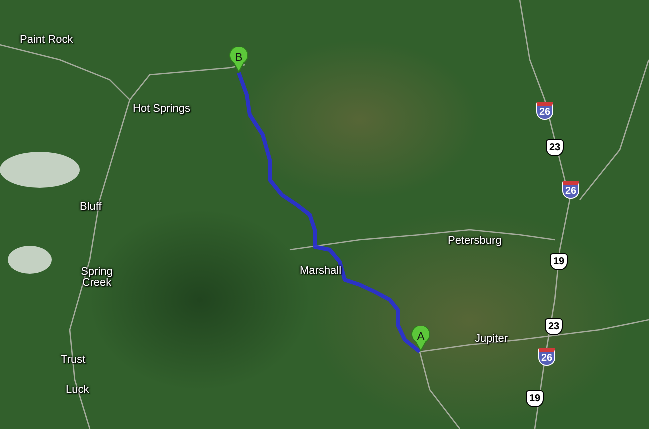 The height and width of the screenshot is (429, 649). What do you see at coordinates (73, 360) in the screenshot?
I see `place-label: Trust` at bounding box center [73, 360].